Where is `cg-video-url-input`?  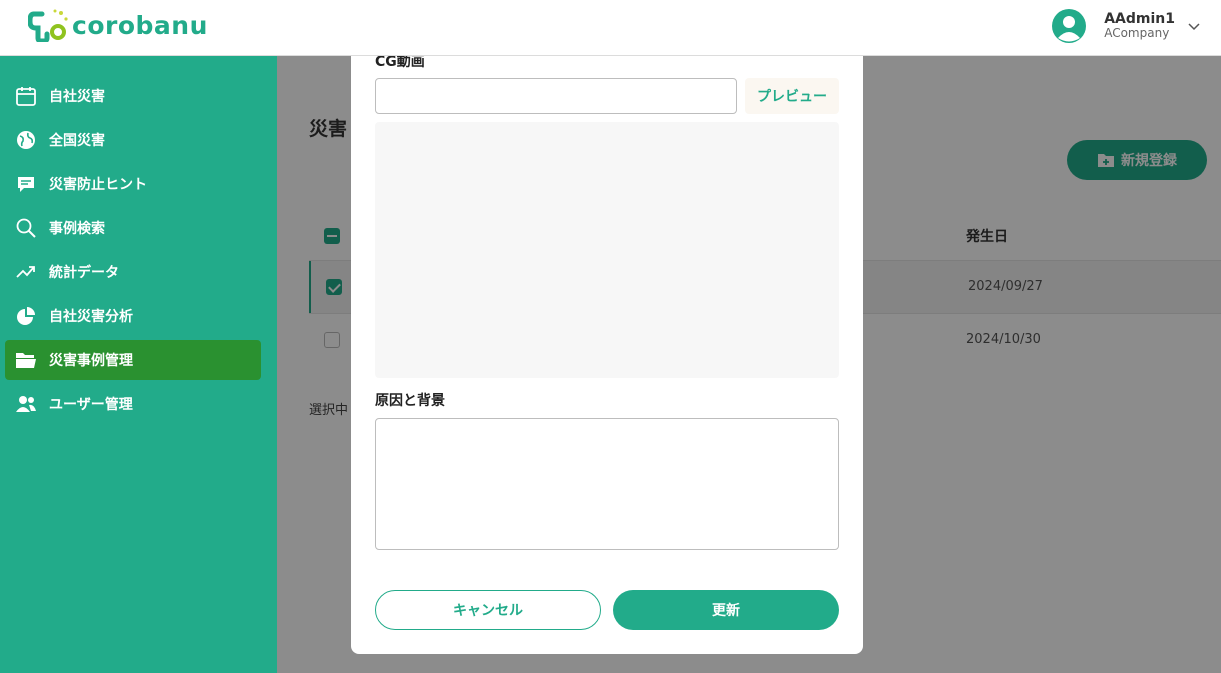 cg-video-url-input is located at coordinates (556, 96).